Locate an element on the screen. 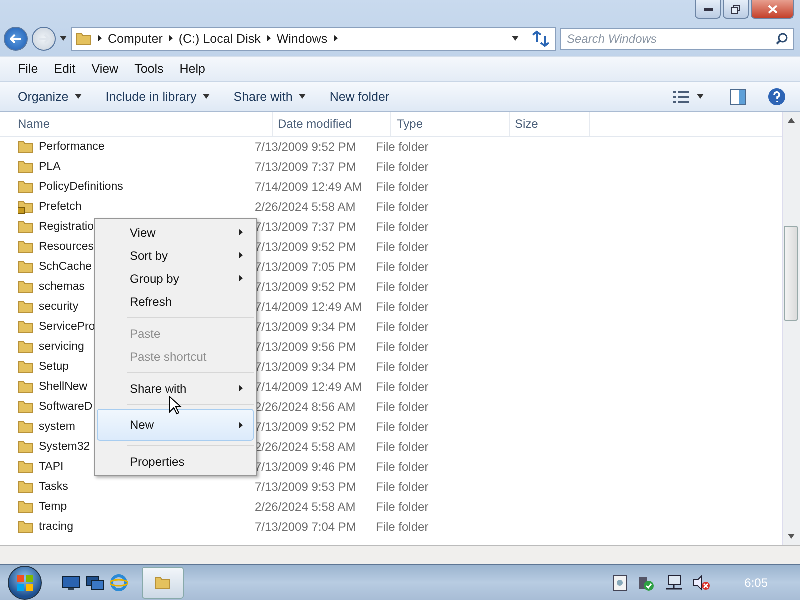  column-header: Type is located at coordinates (450, 124).